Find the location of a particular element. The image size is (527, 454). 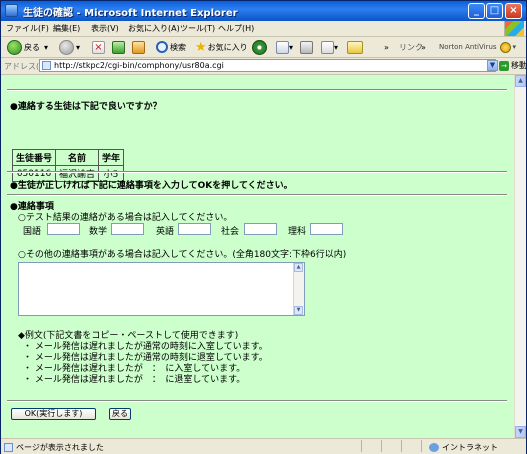

subject-label-english: 英語 is located at coordinates (165, 232).